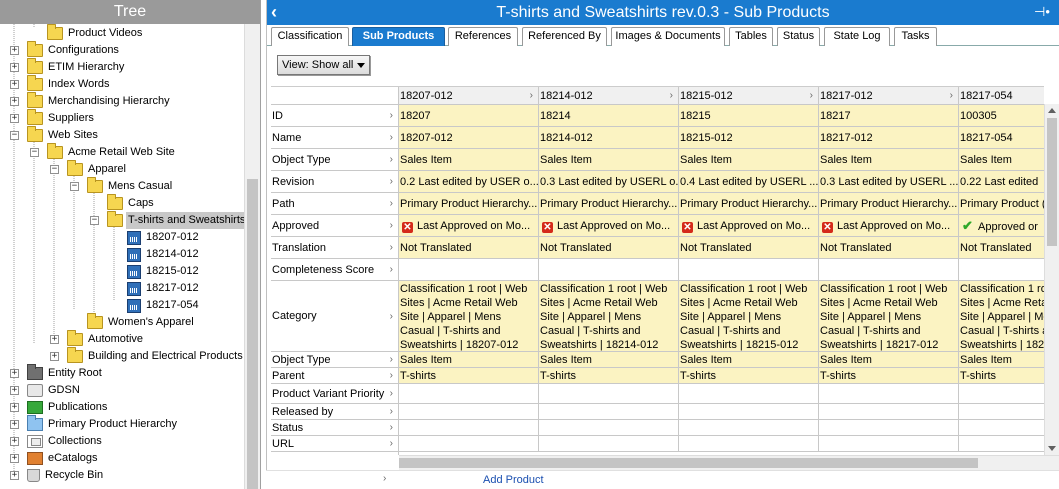 The height and width of the screenshot is (489, 1059). I want to click on tab-state-log: State Log, so click(857, 36).